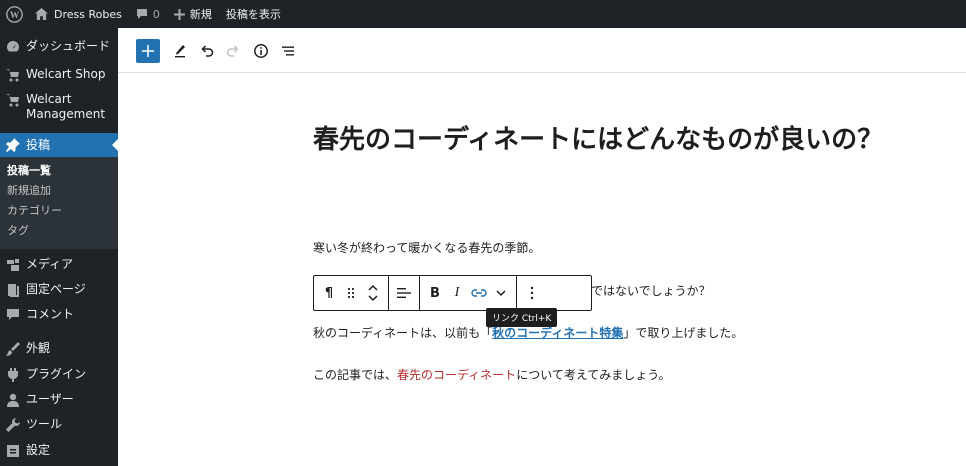  I want to click on paragraph-block: この記事では、春先のコーディネートについて考えてみましょう。, so click(492, 374).